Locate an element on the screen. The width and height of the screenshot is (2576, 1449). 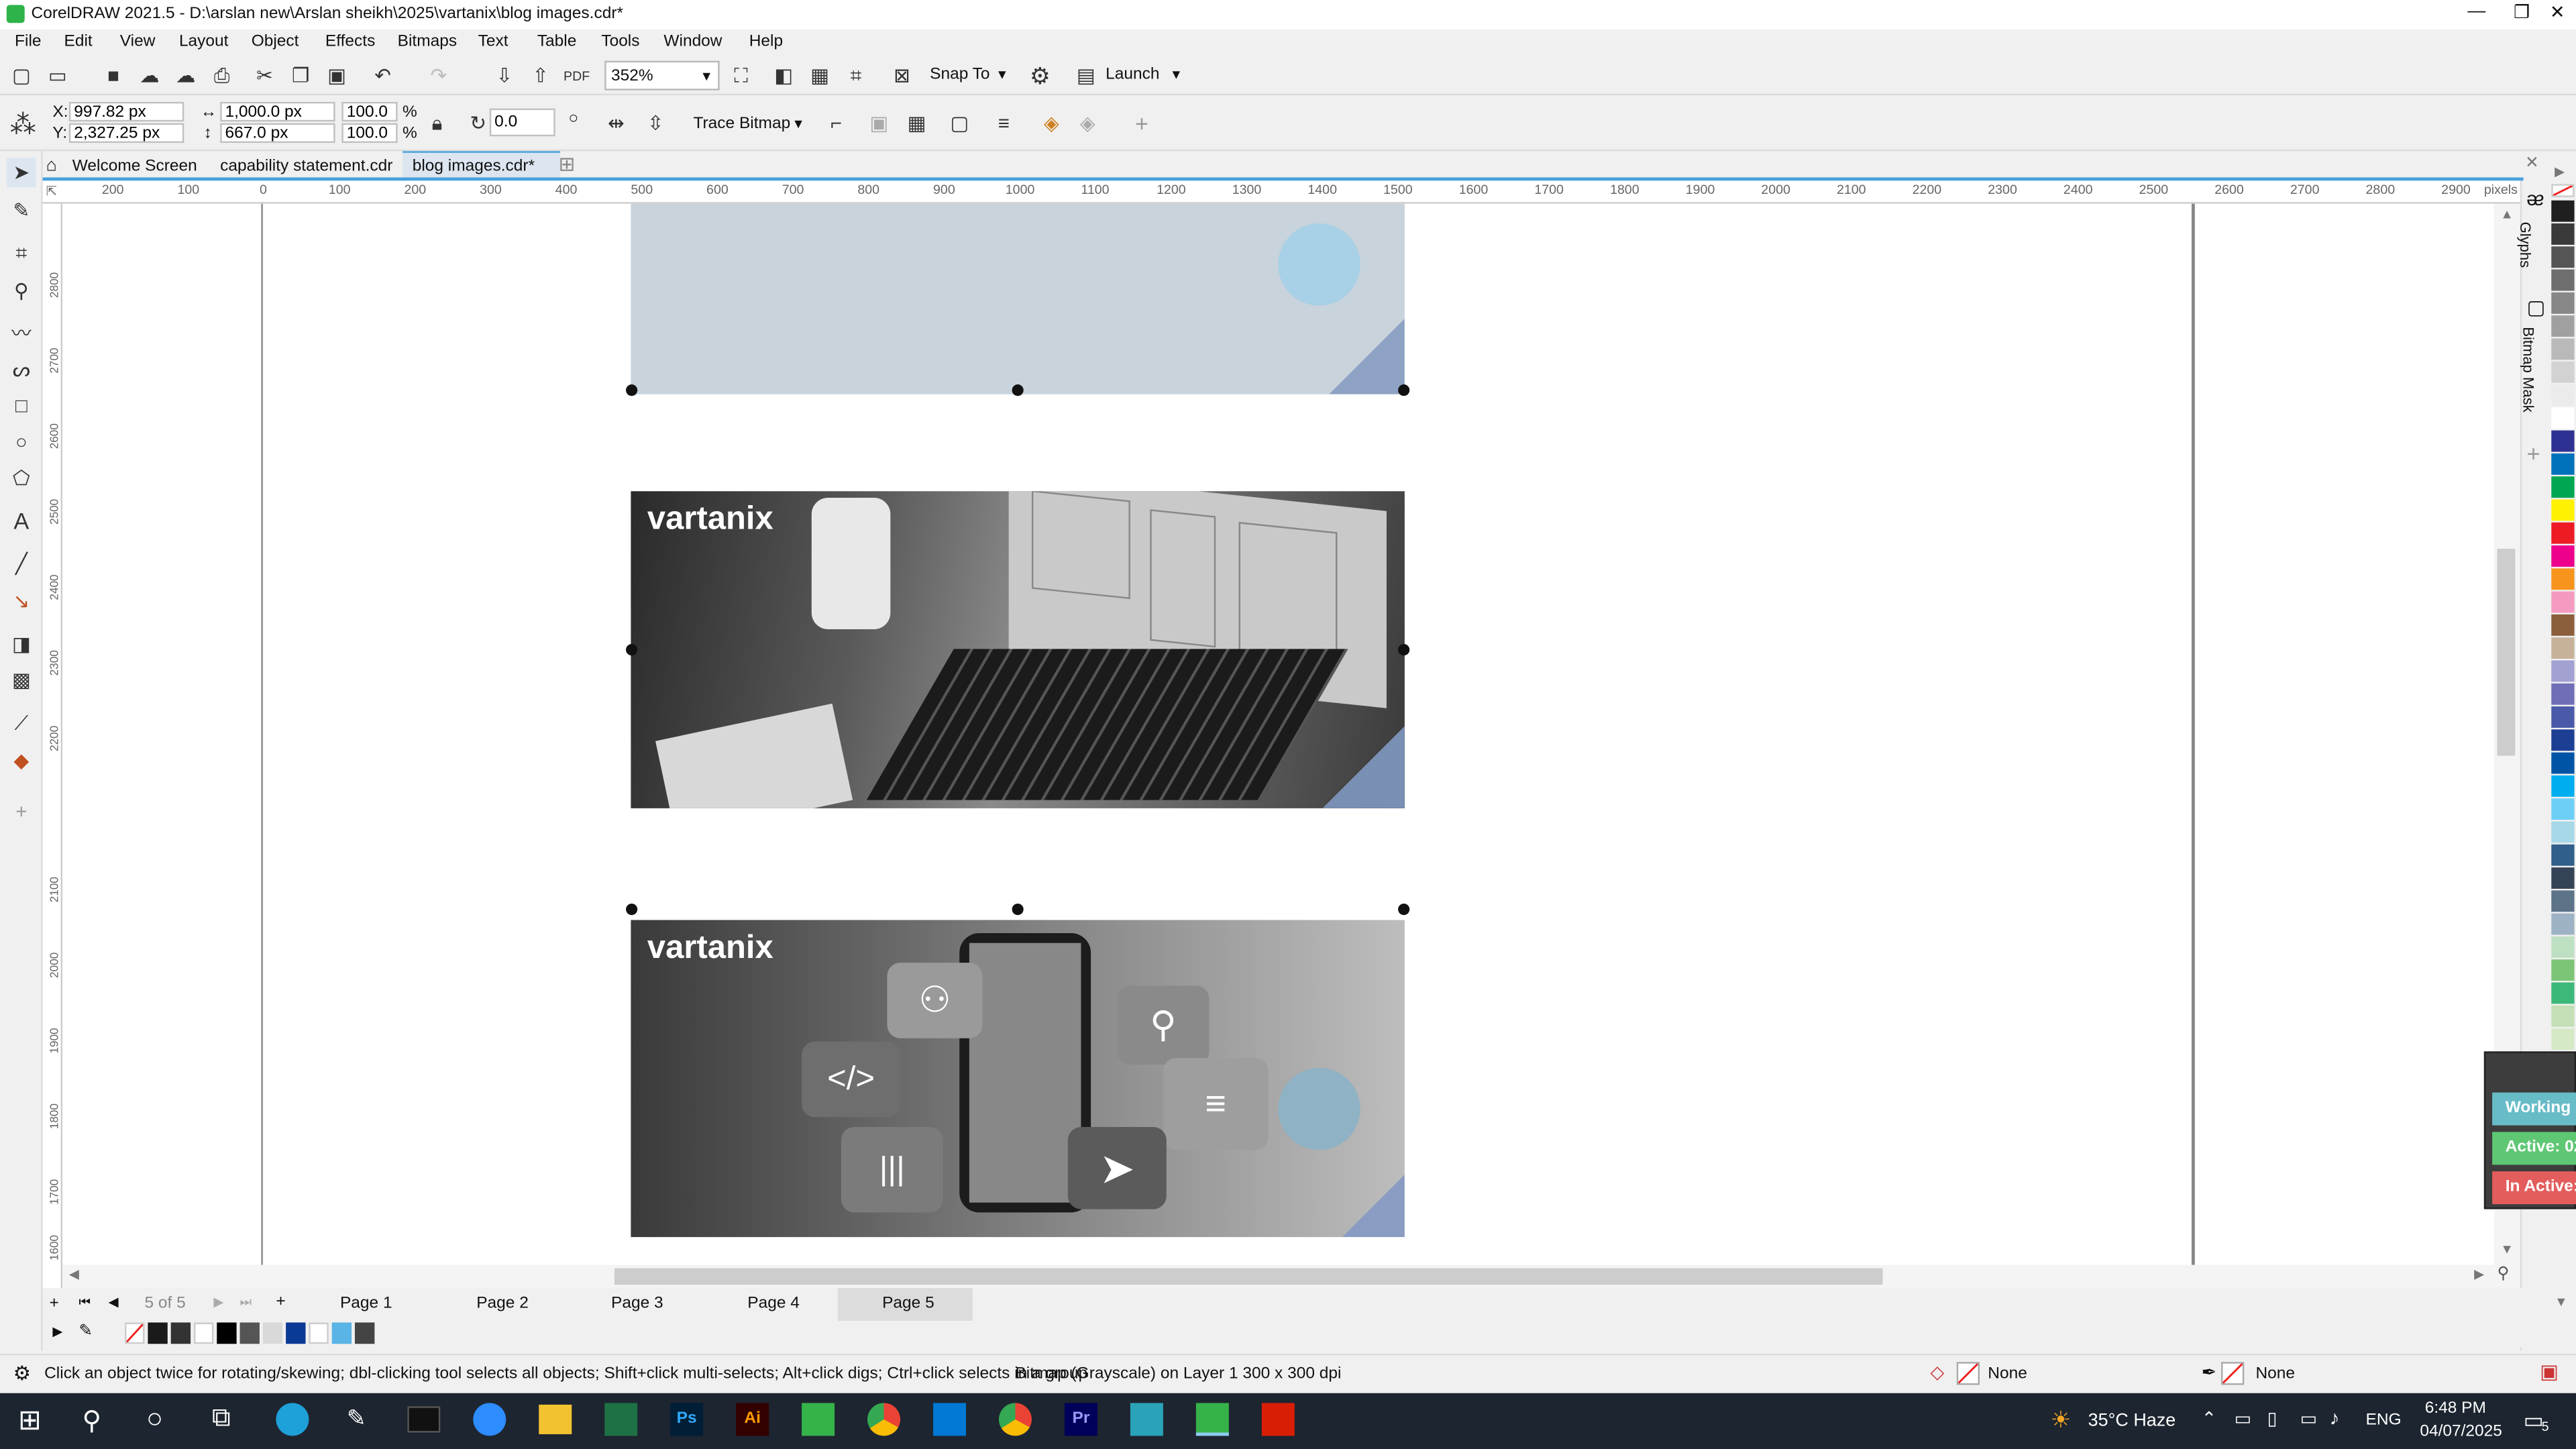
zoom-navigator-icon: ⚲ is located at coordinates (2503, 1274).